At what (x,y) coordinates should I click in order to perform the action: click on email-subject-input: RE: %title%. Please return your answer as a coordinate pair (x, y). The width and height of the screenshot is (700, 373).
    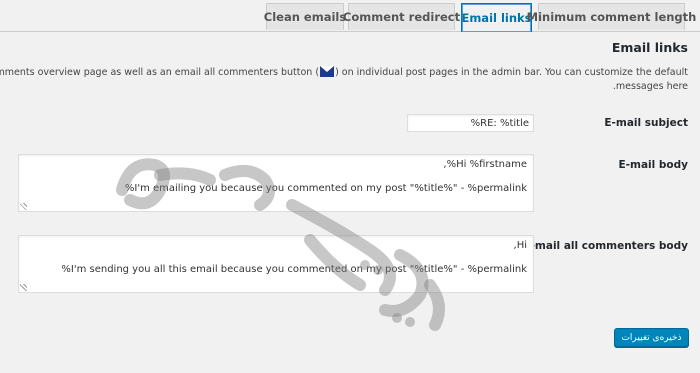
    Looking at the image, I should click on (470, 123).